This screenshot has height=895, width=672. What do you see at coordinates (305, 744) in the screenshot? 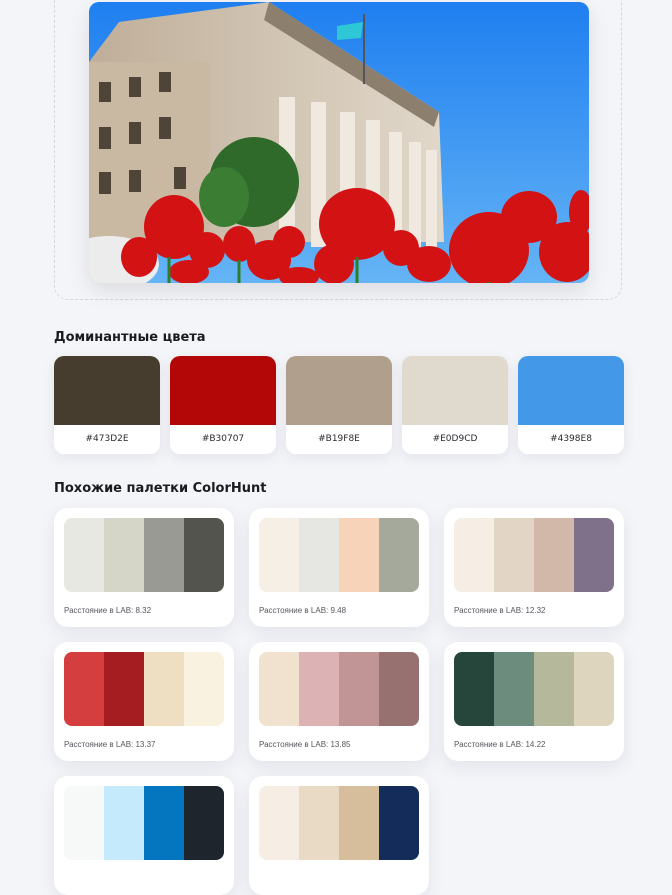
I see `lab-distance-label: Расстояние в LAB: 13.85` at bounding box center [305, 744].